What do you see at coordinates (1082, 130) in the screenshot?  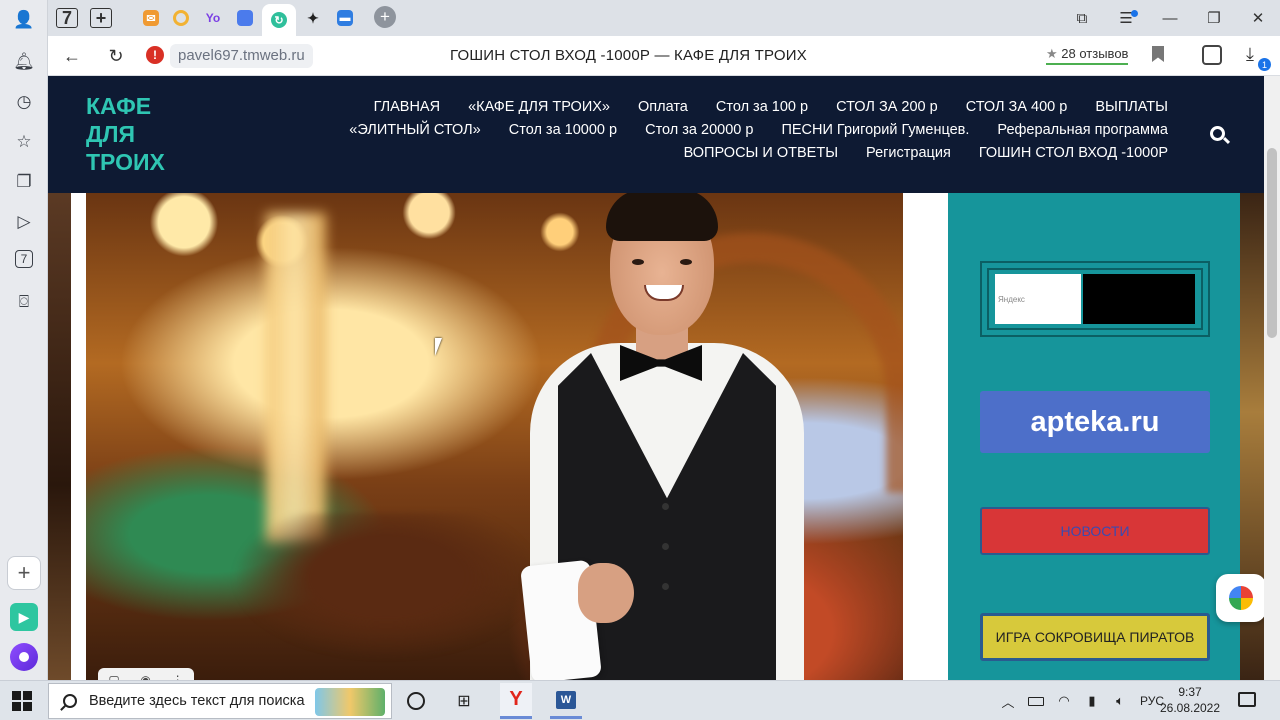 I see `nav-item-referral: Реферальная программа` at bounding box center [1082, 130].